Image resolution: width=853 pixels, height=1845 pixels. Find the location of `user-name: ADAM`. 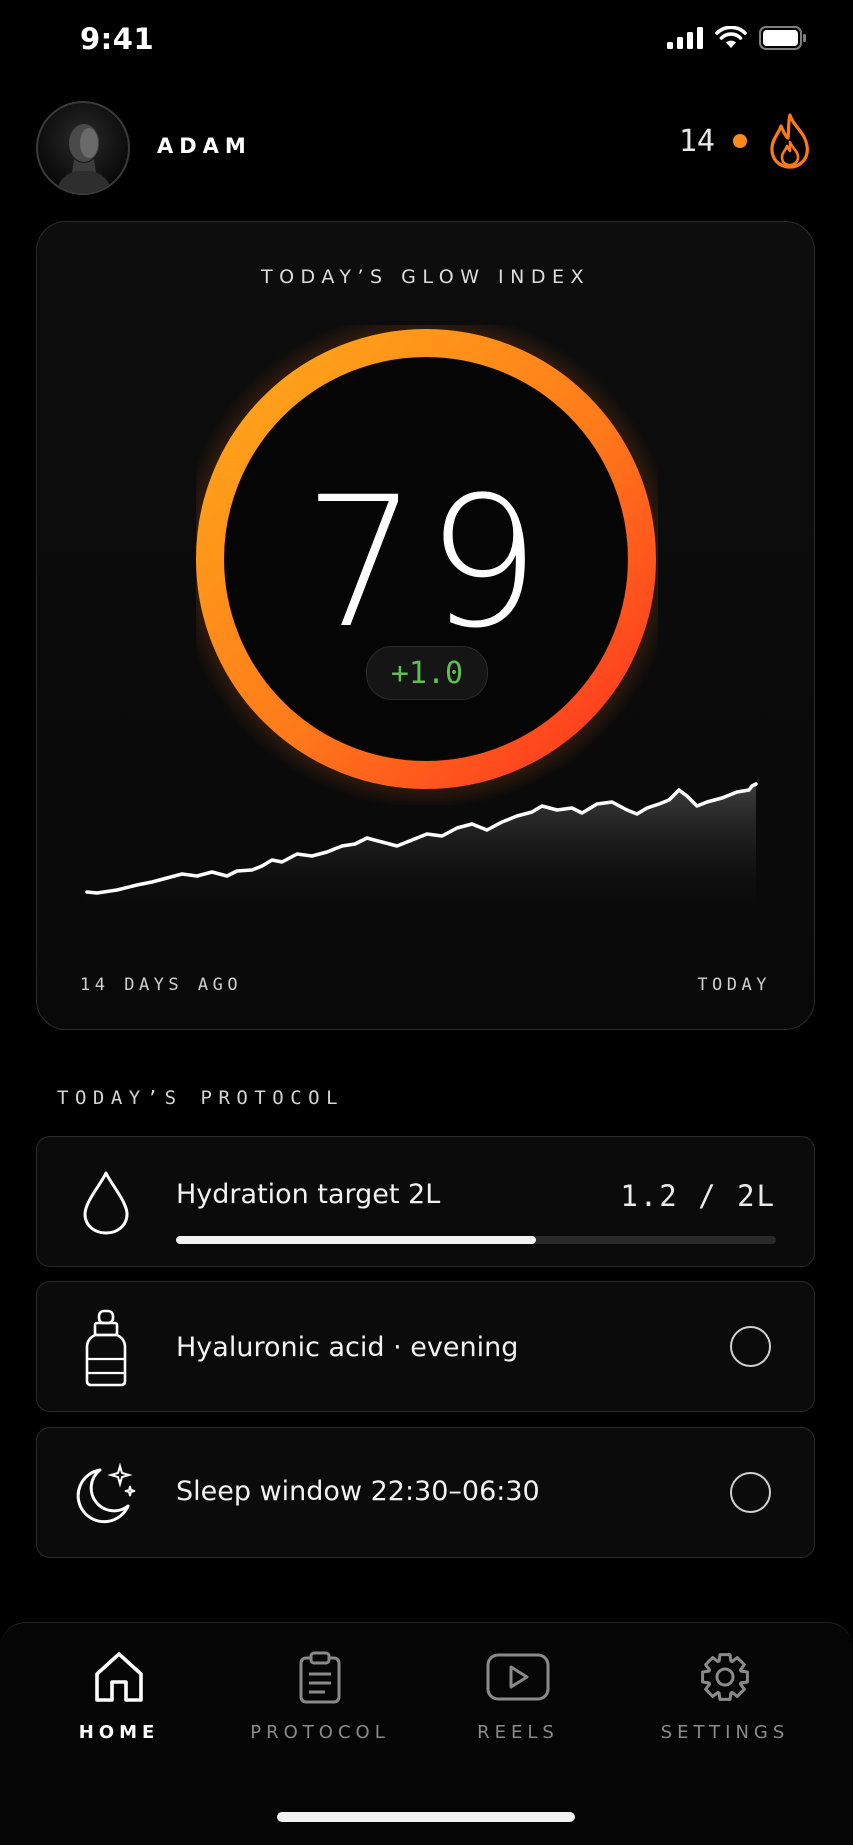

user-name: ADAM is located at coordinates (204, 146).